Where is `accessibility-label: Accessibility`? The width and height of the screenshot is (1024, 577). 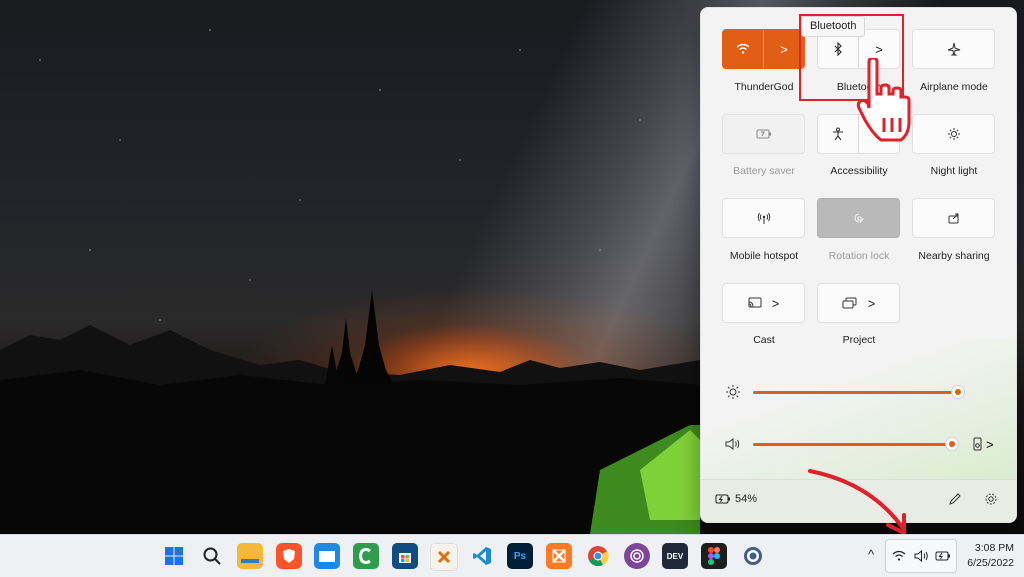
accessibility-label: Accessibility is located at coordinates (859, 171).